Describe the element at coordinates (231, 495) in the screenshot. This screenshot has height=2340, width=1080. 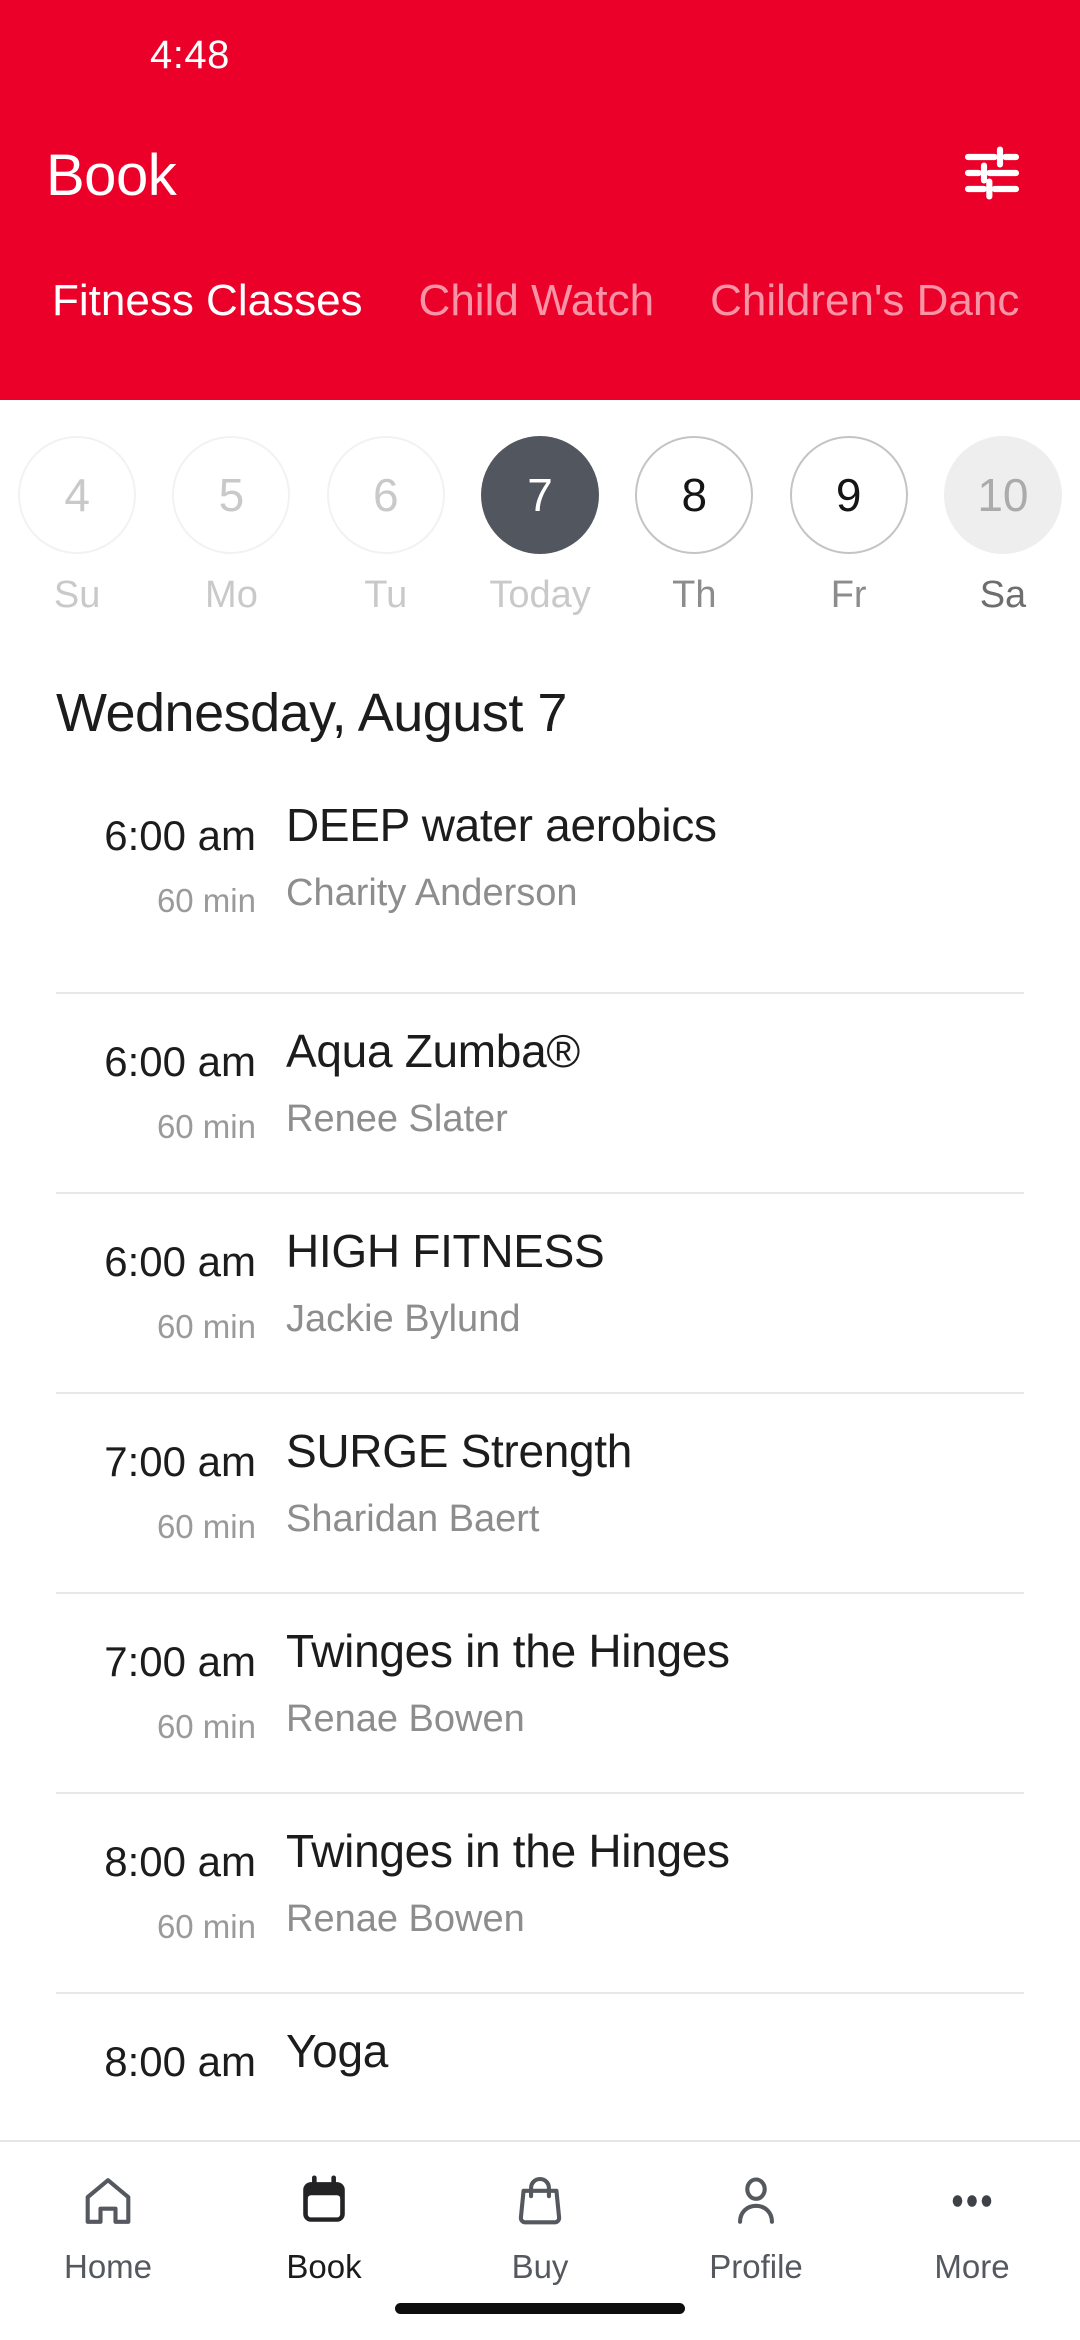
I see `date-circle: 5` at that location.